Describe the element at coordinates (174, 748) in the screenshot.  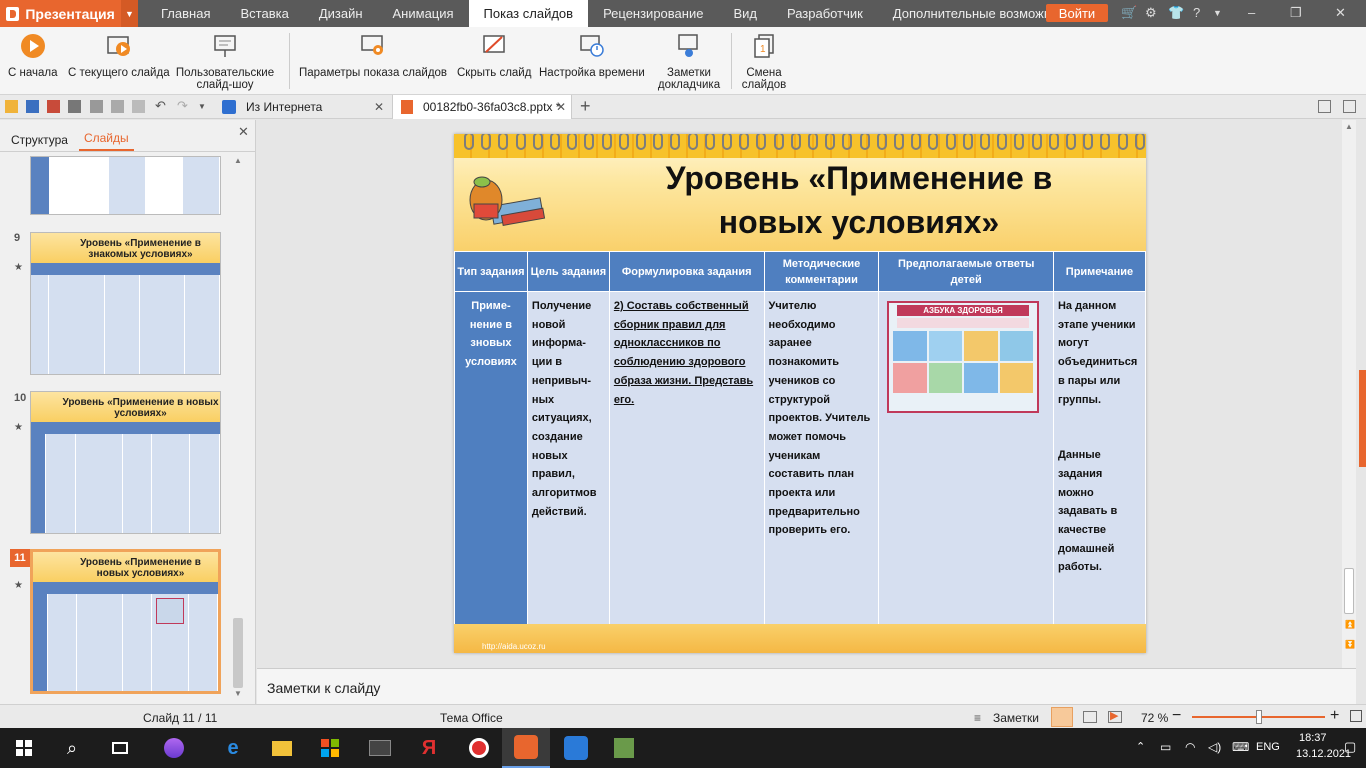
I see `alice-assistant-icon` at that location.